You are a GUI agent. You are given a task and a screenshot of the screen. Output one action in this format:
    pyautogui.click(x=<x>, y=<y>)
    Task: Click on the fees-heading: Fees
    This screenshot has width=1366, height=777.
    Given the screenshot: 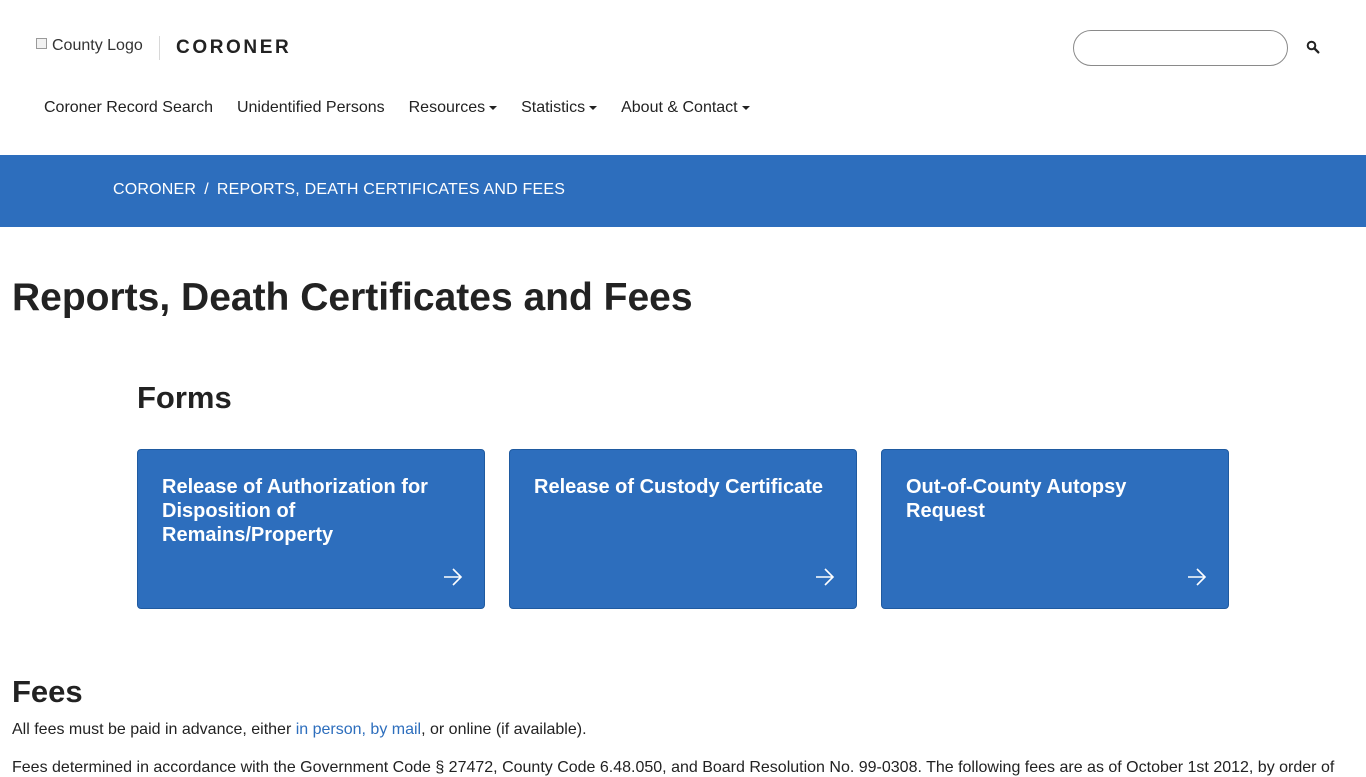 What is the action you would take?
    pyautogui.click(x=47, y=691)
    